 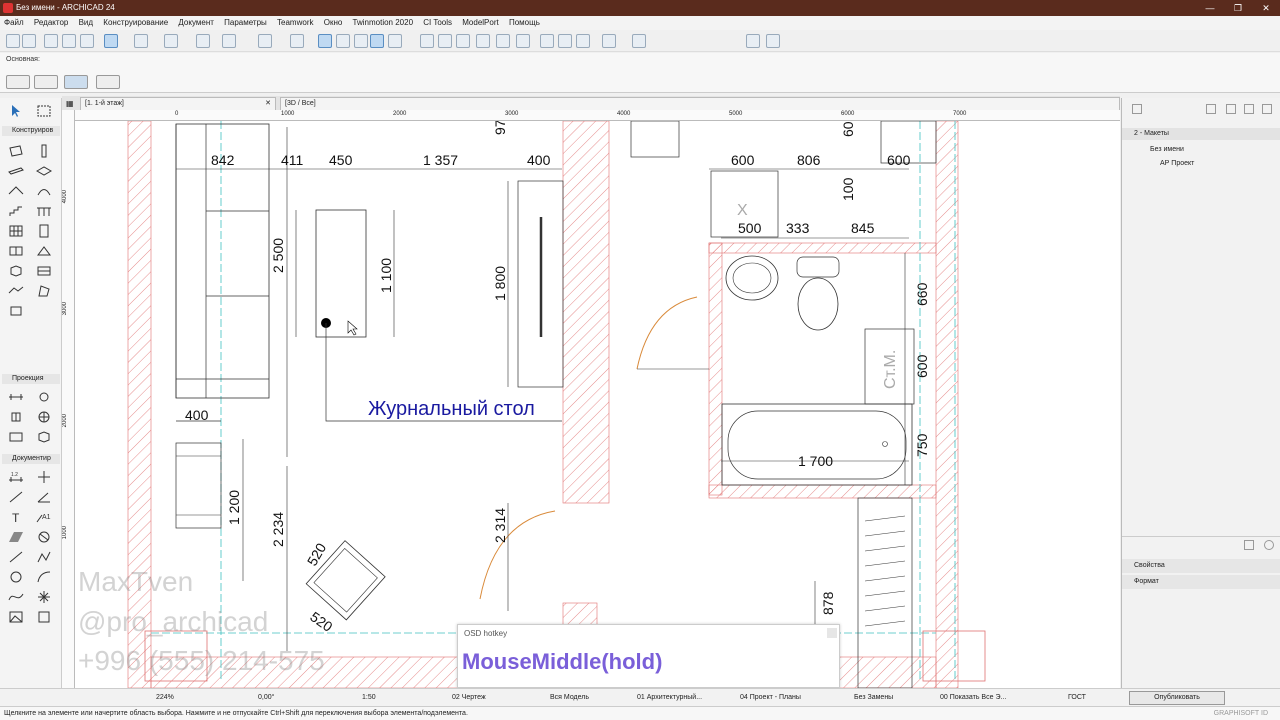 I want to click on tree-child-item: АР Проект, so click(x=1201, y=164).